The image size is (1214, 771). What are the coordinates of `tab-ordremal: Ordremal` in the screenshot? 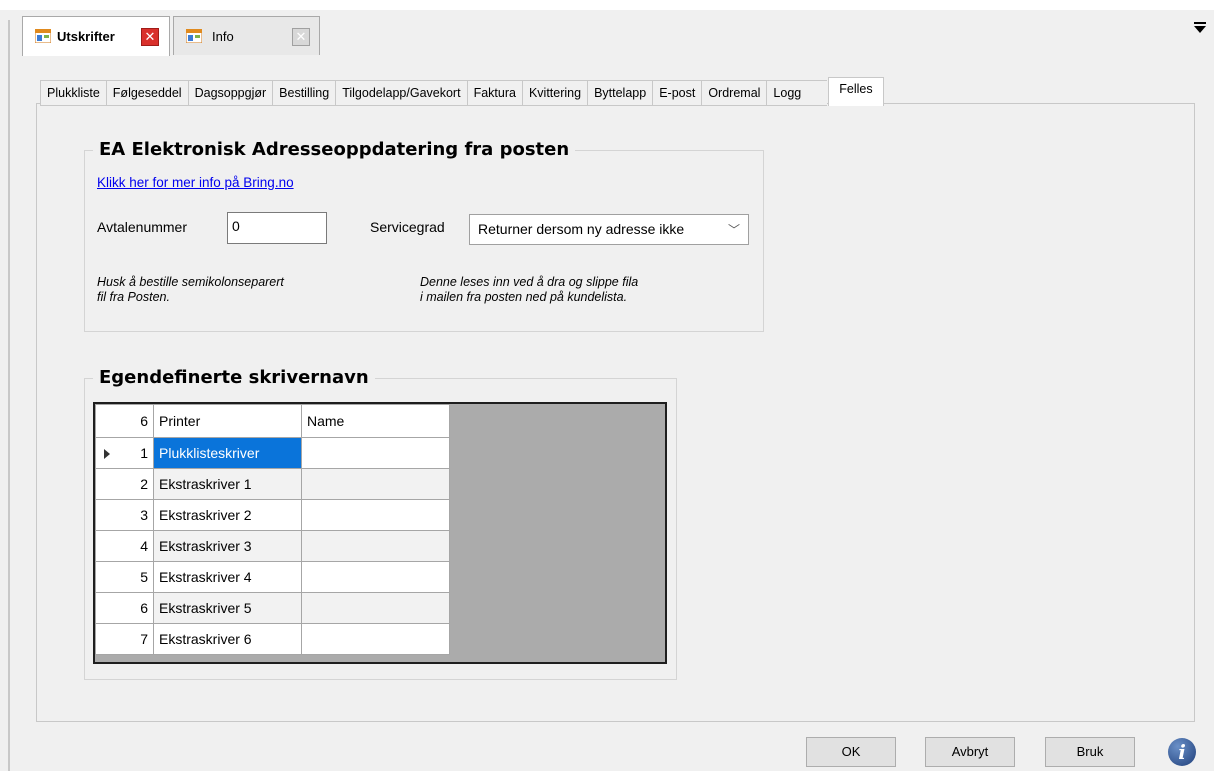 It's located at (734, 93).